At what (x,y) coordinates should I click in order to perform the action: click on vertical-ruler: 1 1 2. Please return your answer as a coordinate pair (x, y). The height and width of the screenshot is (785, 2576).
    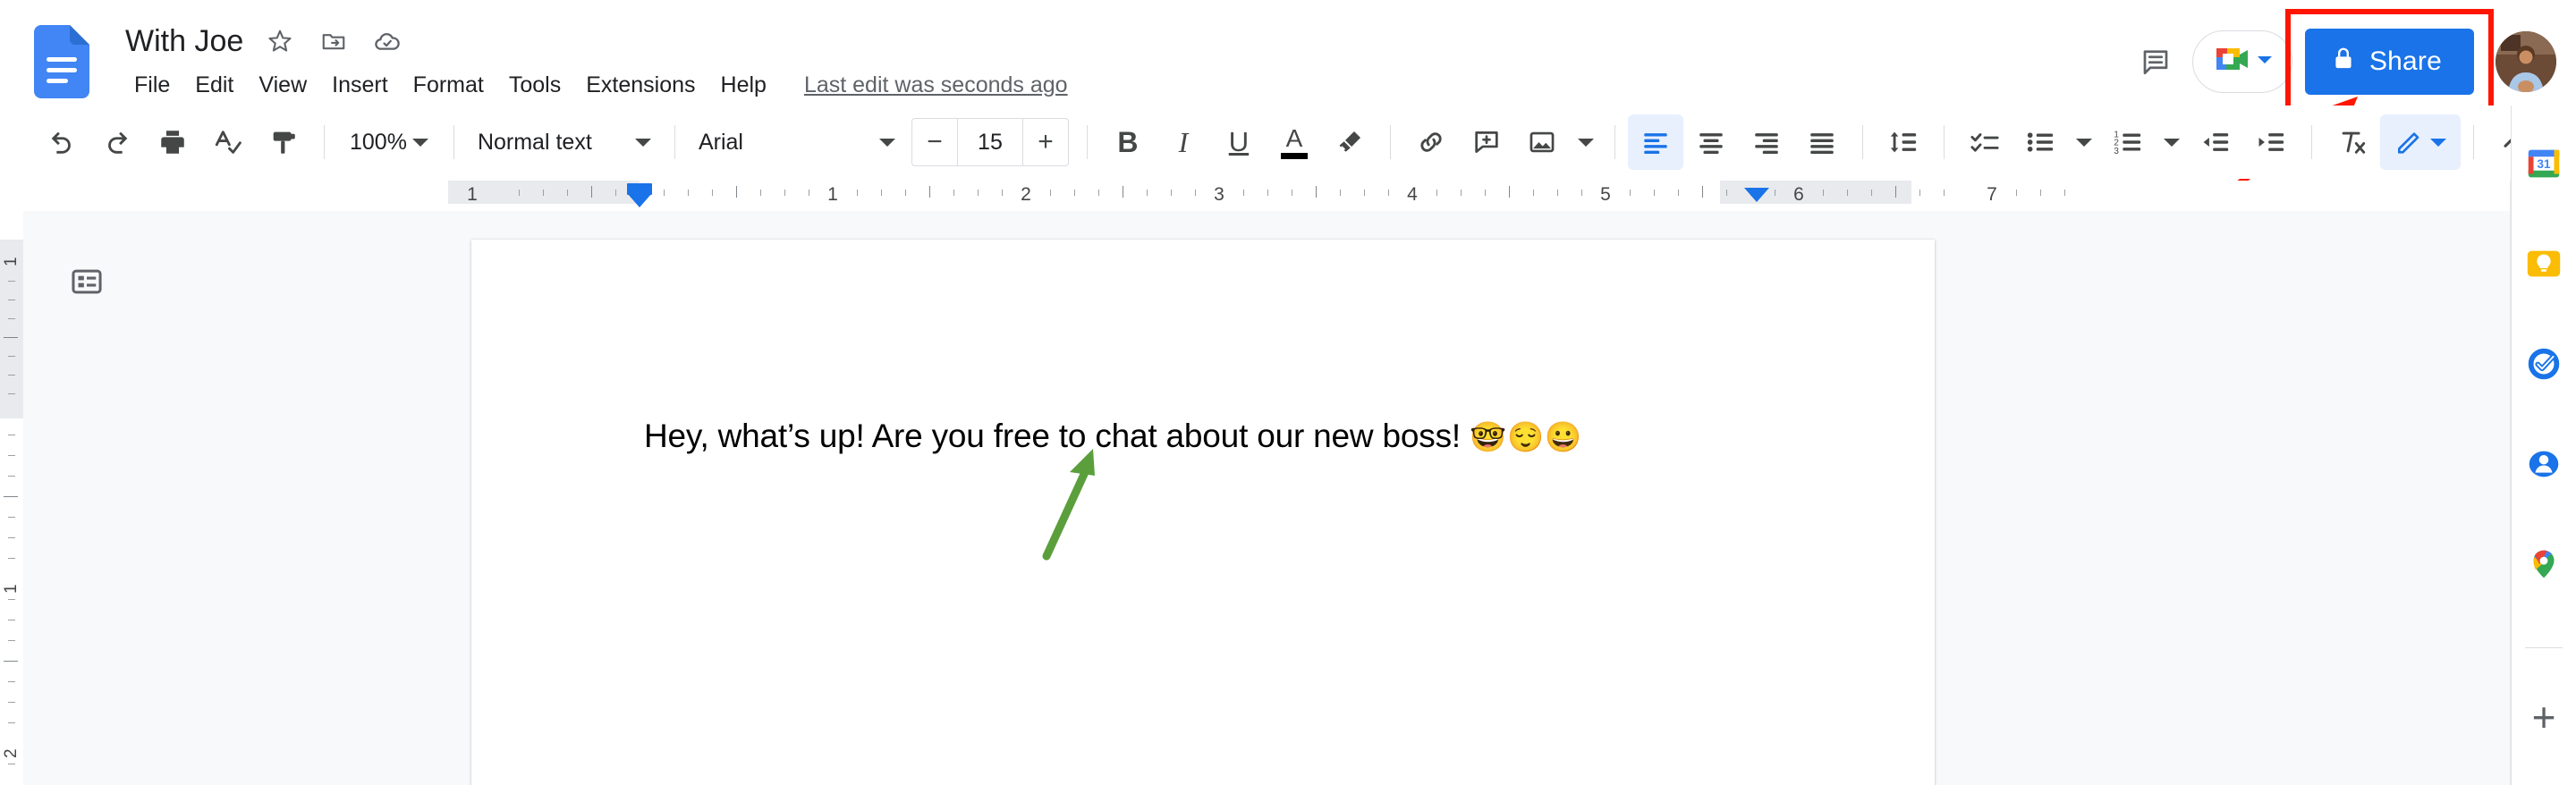
    Looking at the image, I should click on (11, 498).